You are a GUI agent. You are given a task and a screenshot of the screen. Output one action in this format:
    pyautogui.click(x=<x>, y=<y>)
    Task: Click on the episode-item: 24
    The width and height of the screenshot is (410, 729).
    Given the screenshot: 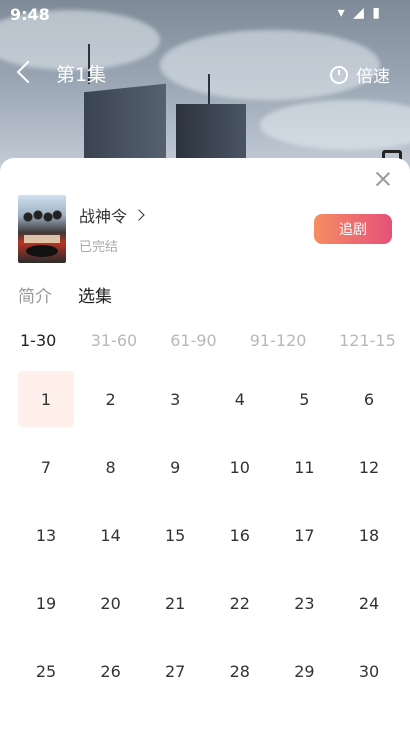 What is the action you would take?
    pyautogui.click(x=369, y=603)
    